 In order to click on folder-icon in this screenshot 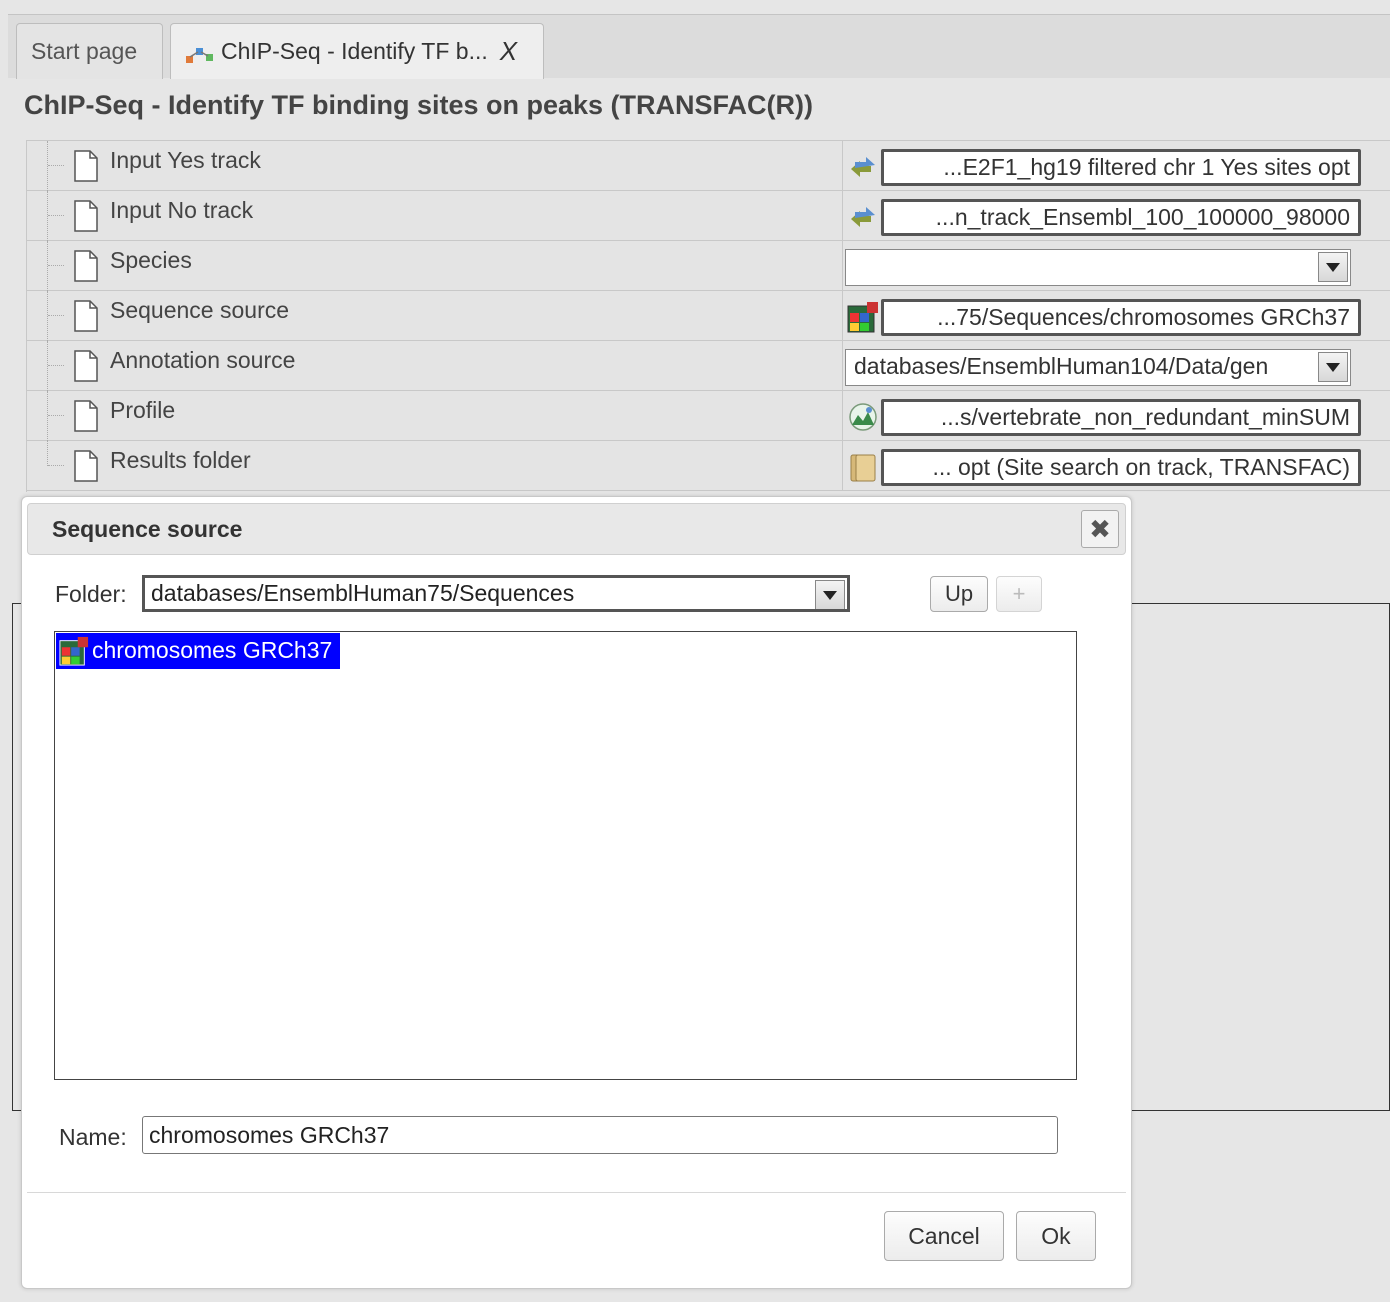, I will do `click(863, 468)`.